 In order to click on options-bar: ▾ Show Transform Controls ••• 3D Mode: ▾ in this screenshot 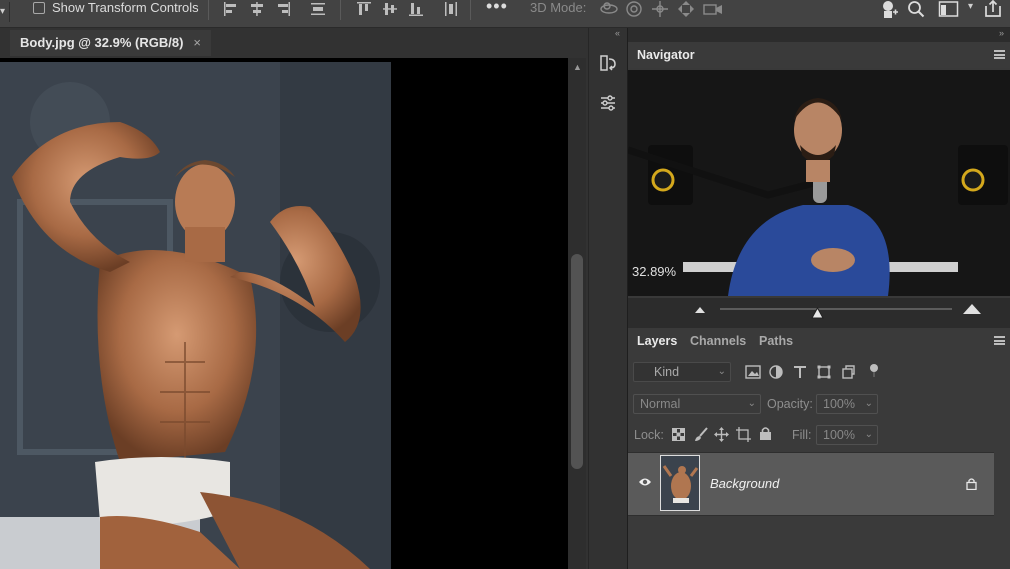, I will do `click(505, 14)`.